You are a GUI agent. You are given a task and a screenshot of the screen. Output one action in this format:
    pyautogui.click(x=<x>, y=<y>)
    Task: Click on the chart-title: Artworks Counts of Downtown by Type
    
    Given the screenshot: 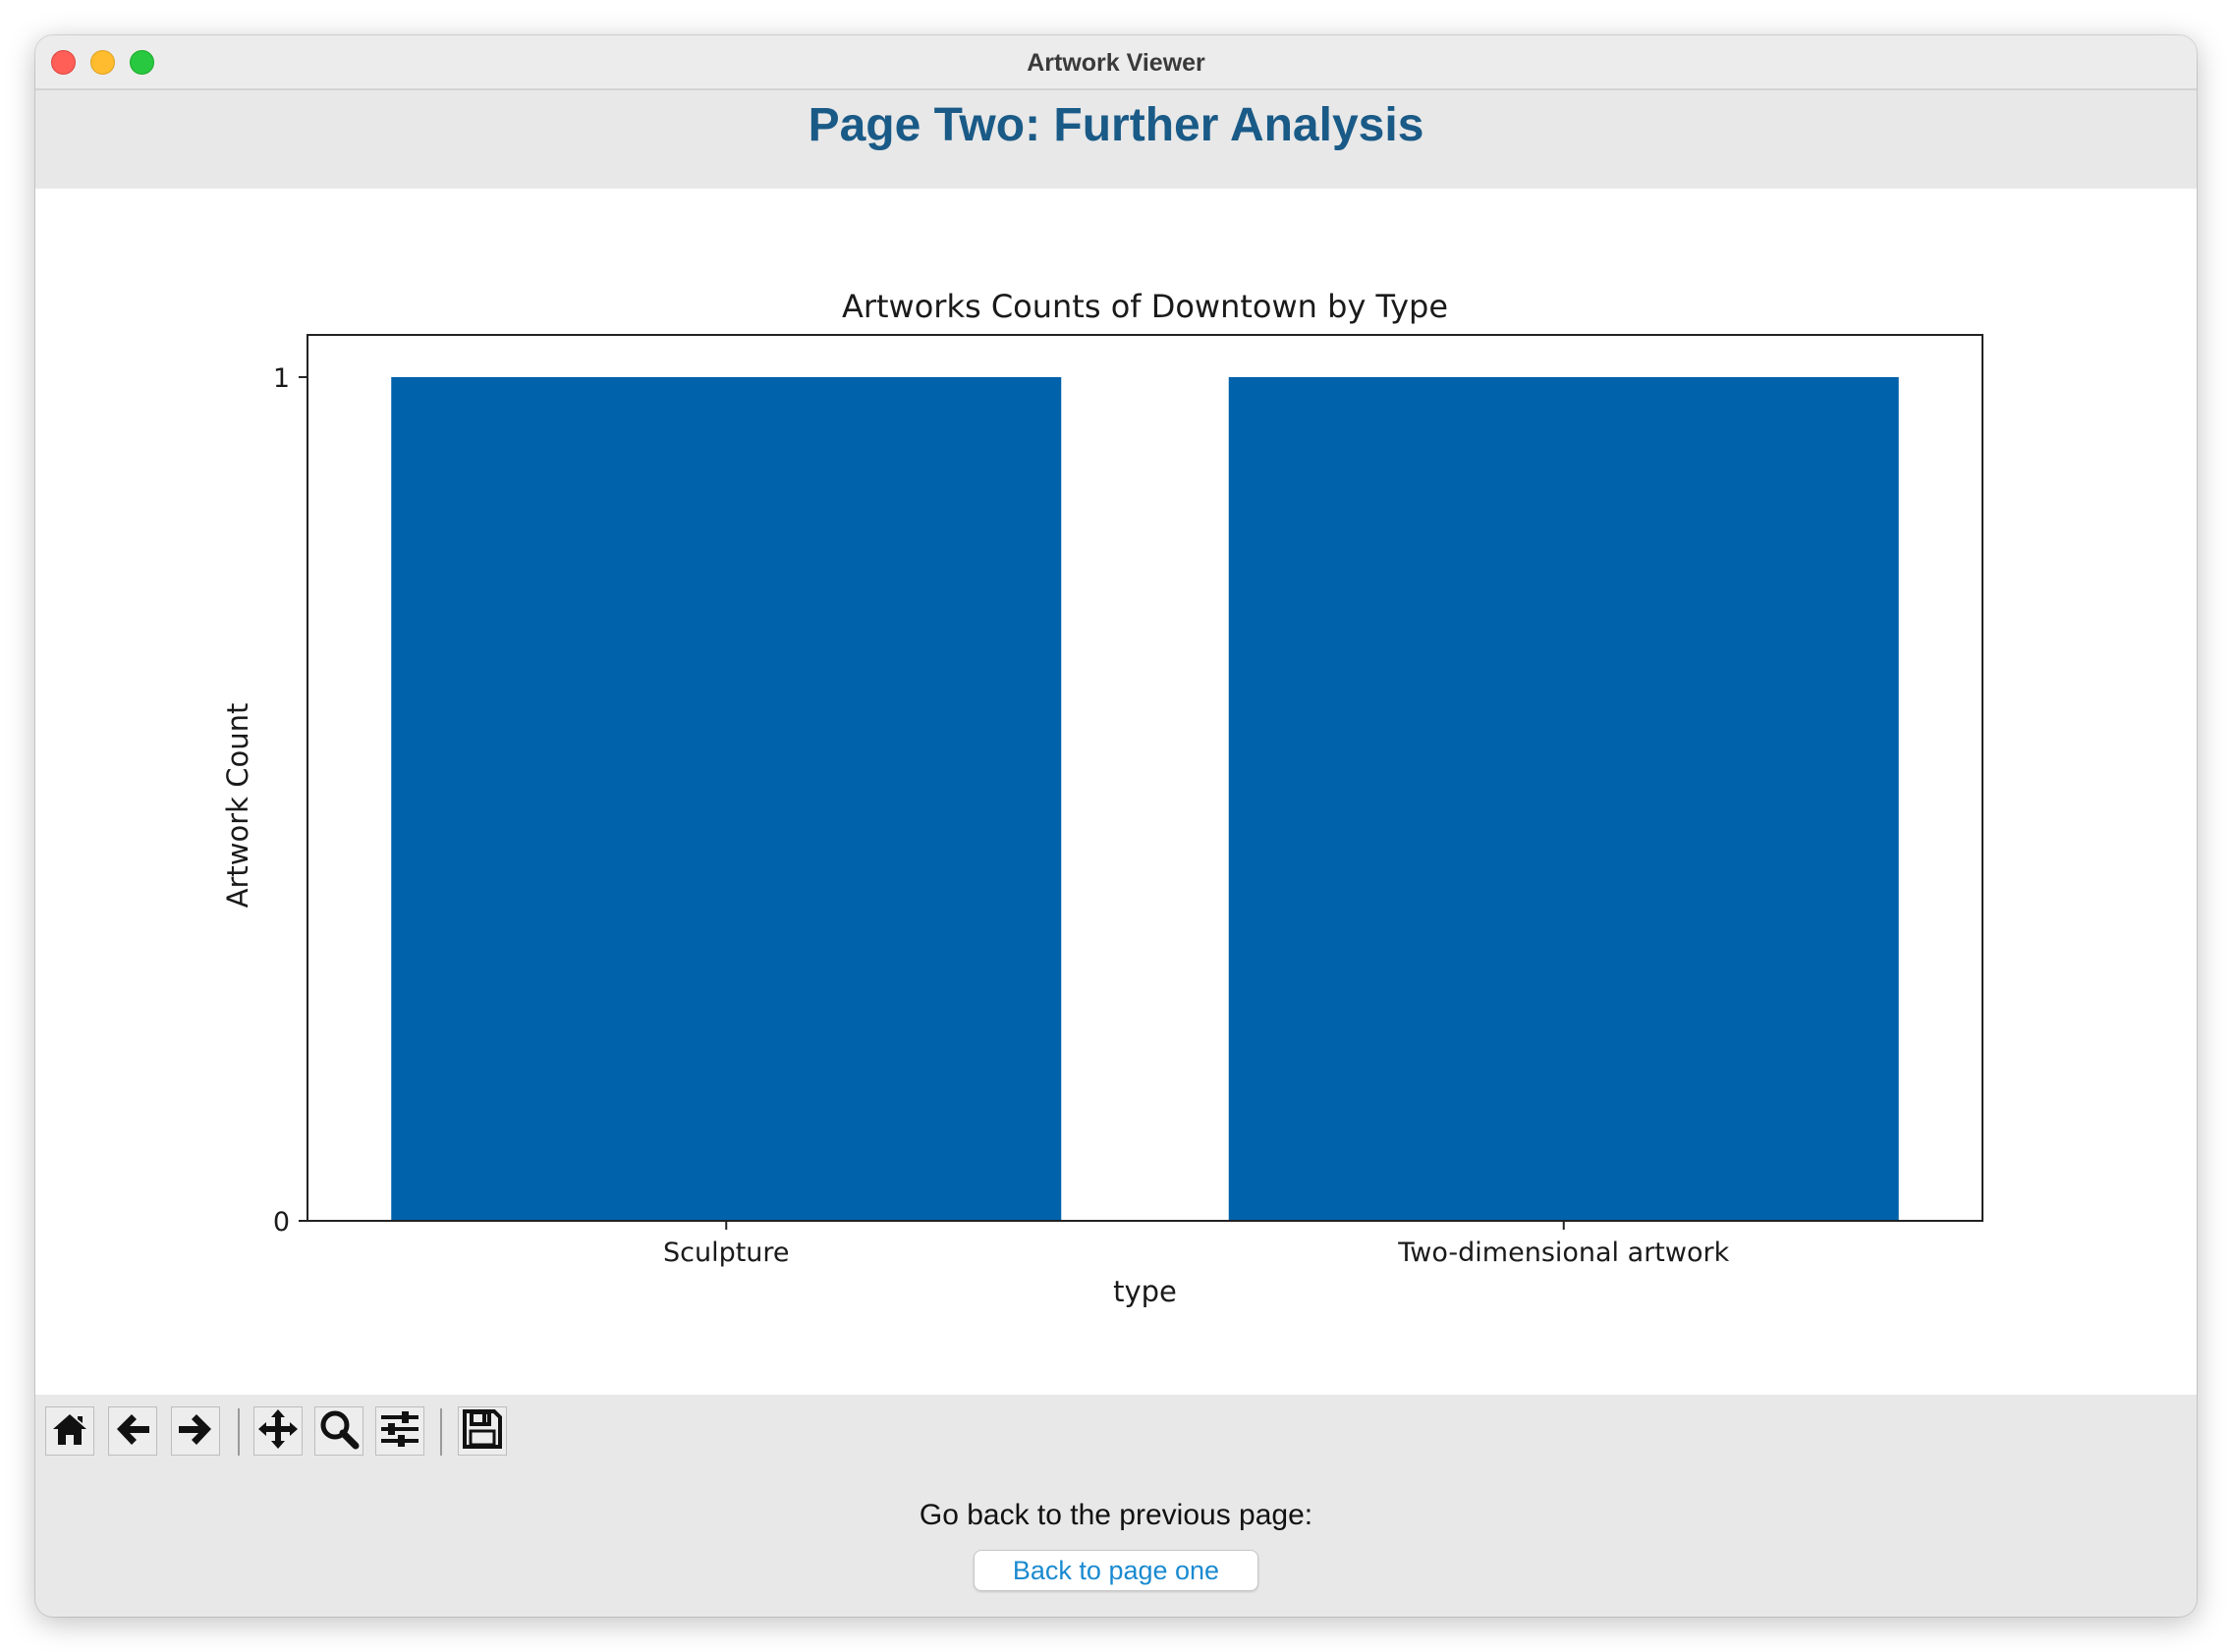 What is the action you would take?
    pyautogui.click(x=1145, y=306)
    